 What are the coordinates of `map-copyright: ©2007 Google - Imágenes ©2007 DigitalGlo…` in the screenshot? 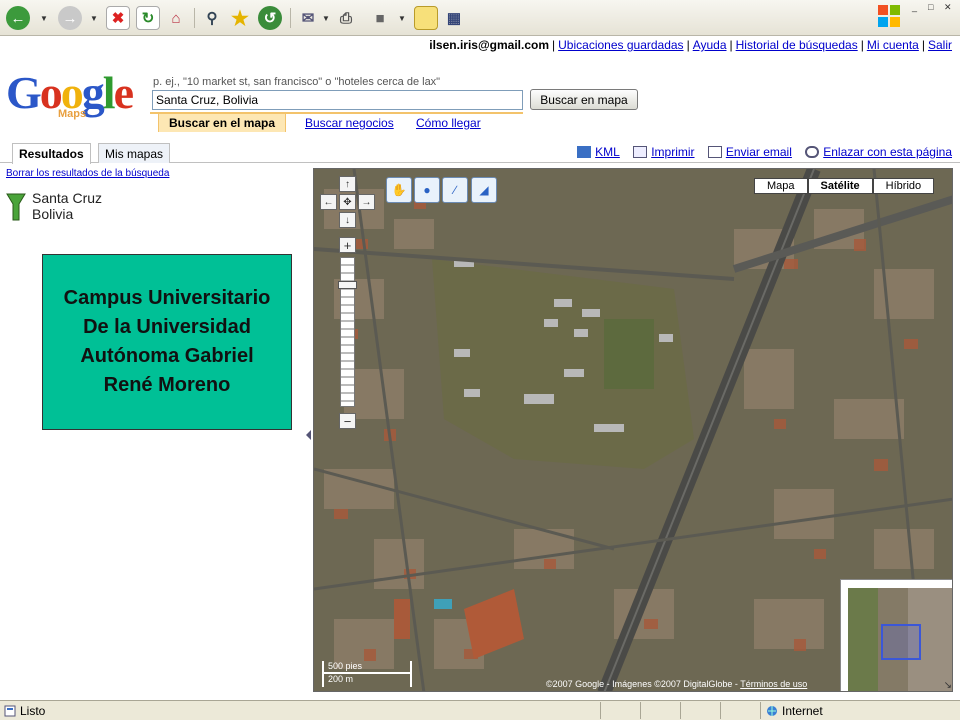 It's located at (677, 684).